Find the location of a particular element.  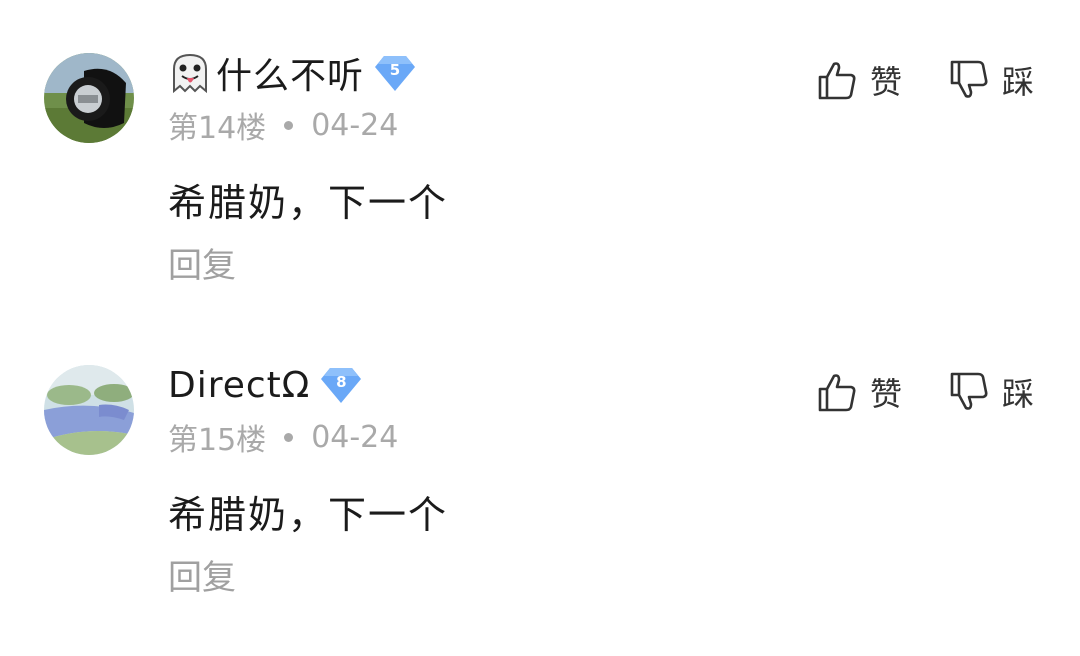

username-row: DirectΩ 8 is located at coordinates (265, 385).